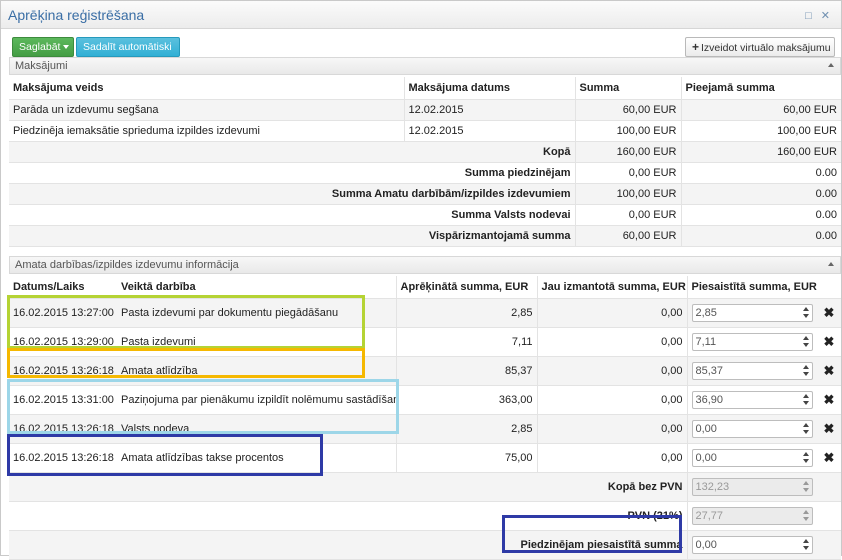 This screenshot has height=560, width=842. What do you see at coordinates (63, 342) in the screenshot?
I see `activity-datetime: 16.02.2015 13:29:00` at bounding box center [63, 342].